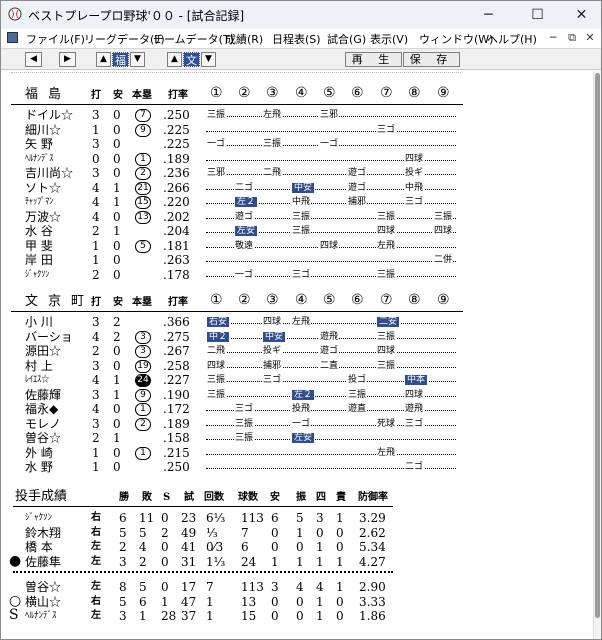  Describe the element at coordinates (174, 59) in the screenshot. I see `team2-up-button: ▲` at that location.